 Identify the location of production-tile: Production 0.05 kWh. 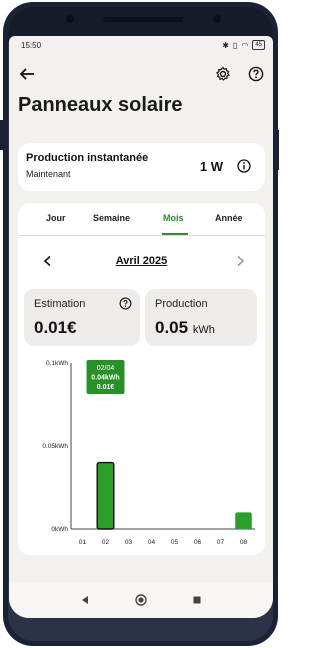
(201, 317).